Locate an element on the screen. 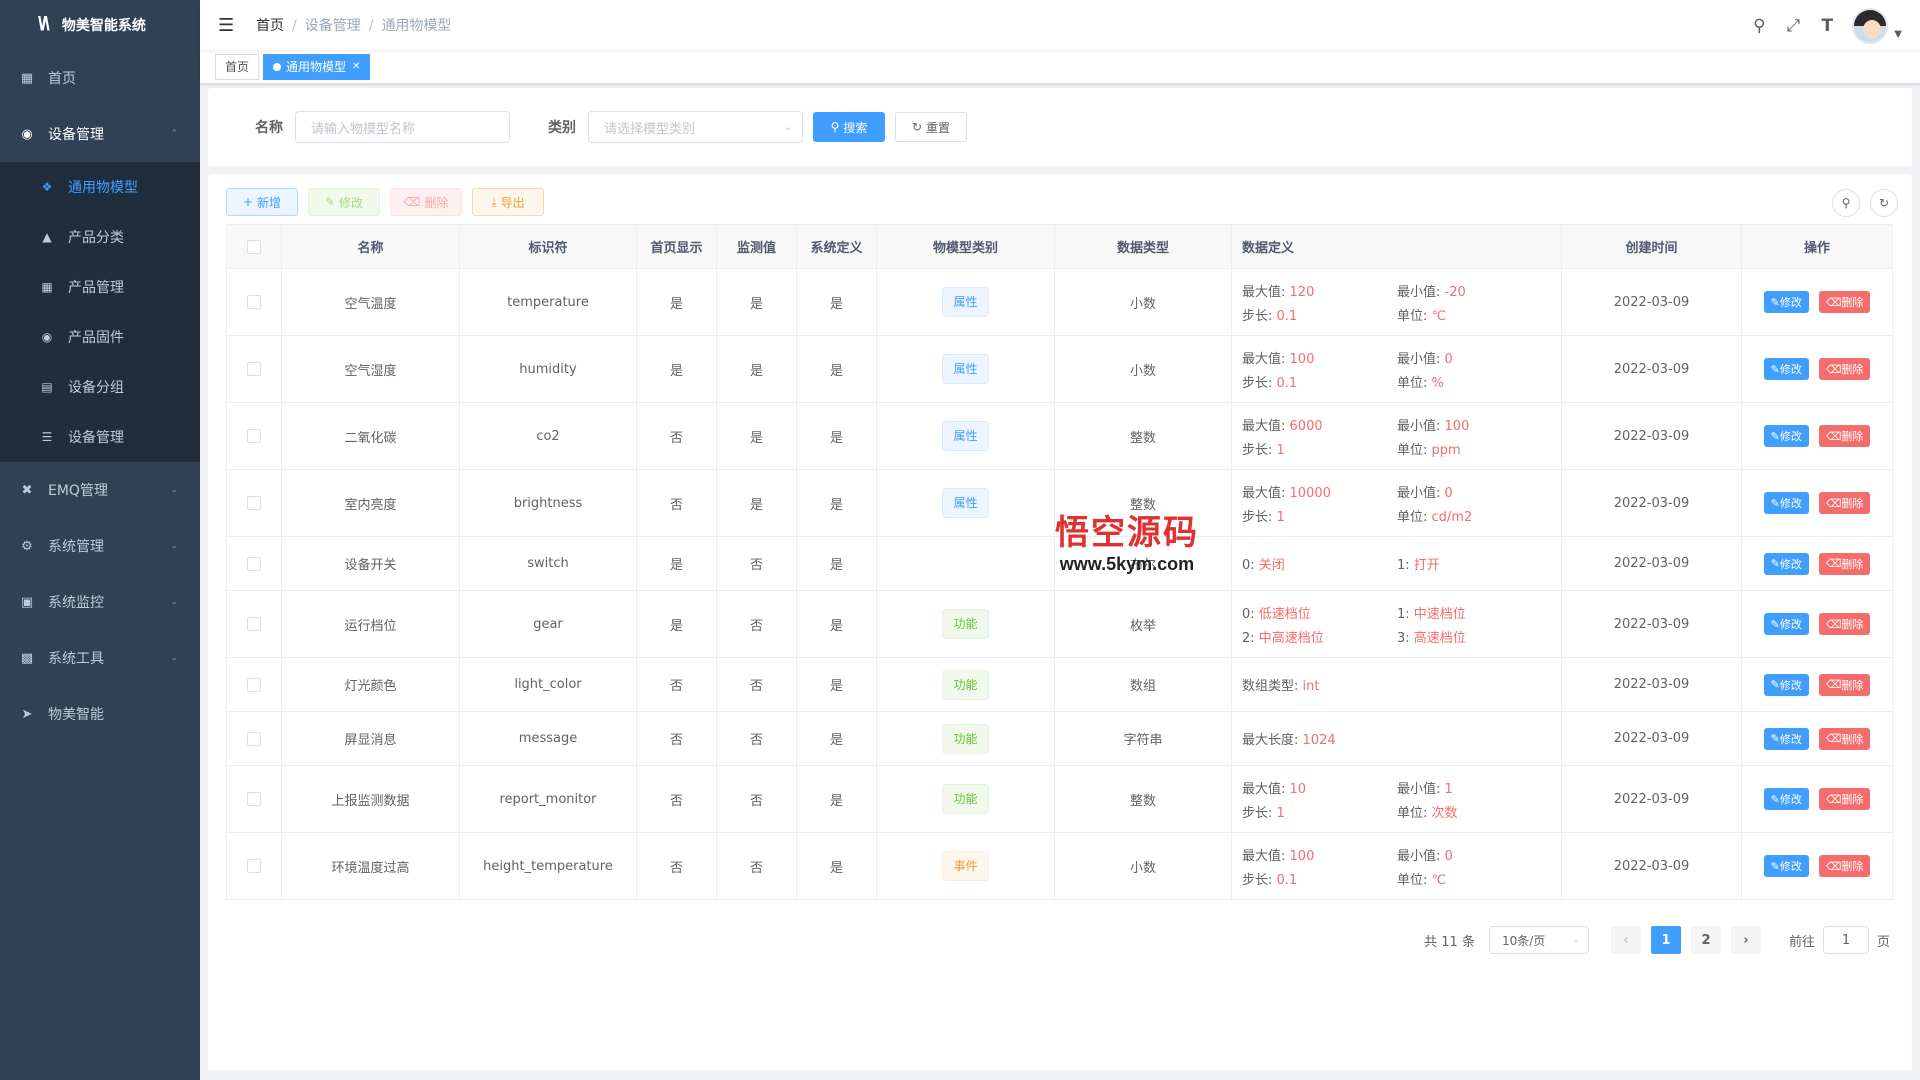  page-size-select: 10条/页 ⌄ is located at coordinates (1538, 940).